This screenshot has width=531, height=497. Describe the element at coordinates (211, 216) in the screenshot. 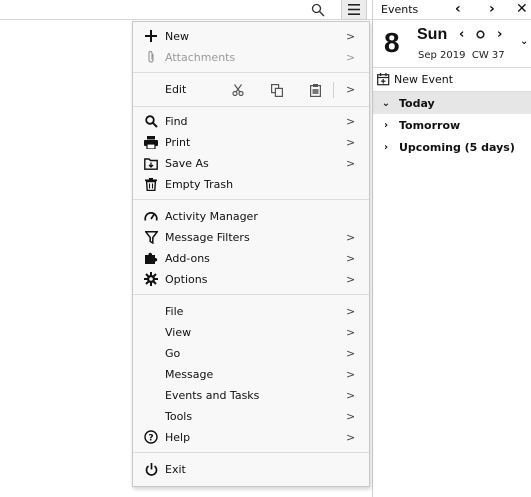

I see `menu-label: Activity Manager` at that location.